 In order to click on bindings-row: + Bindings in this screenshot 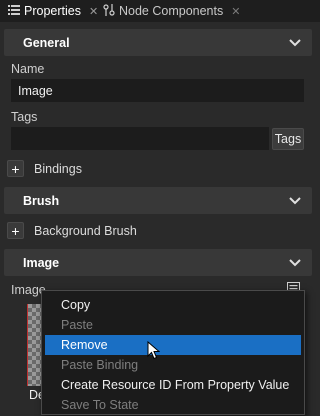, I will do `click(44, 168)`.